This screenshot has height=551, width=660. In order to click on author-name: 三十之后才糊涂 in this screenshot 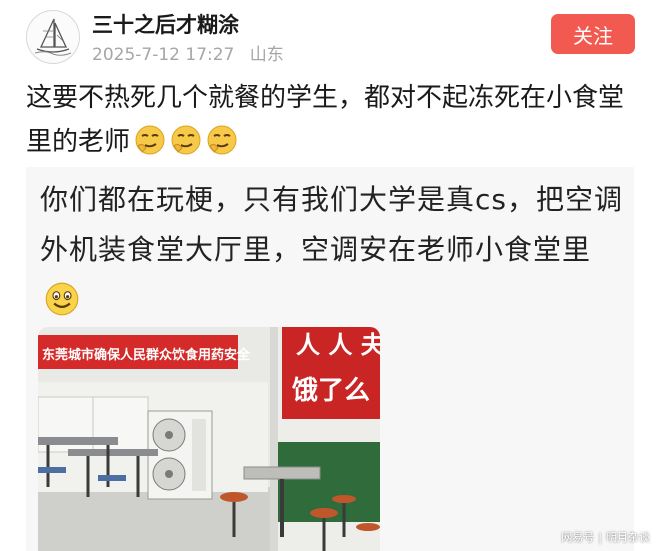, I will do `click(165, 24)`.